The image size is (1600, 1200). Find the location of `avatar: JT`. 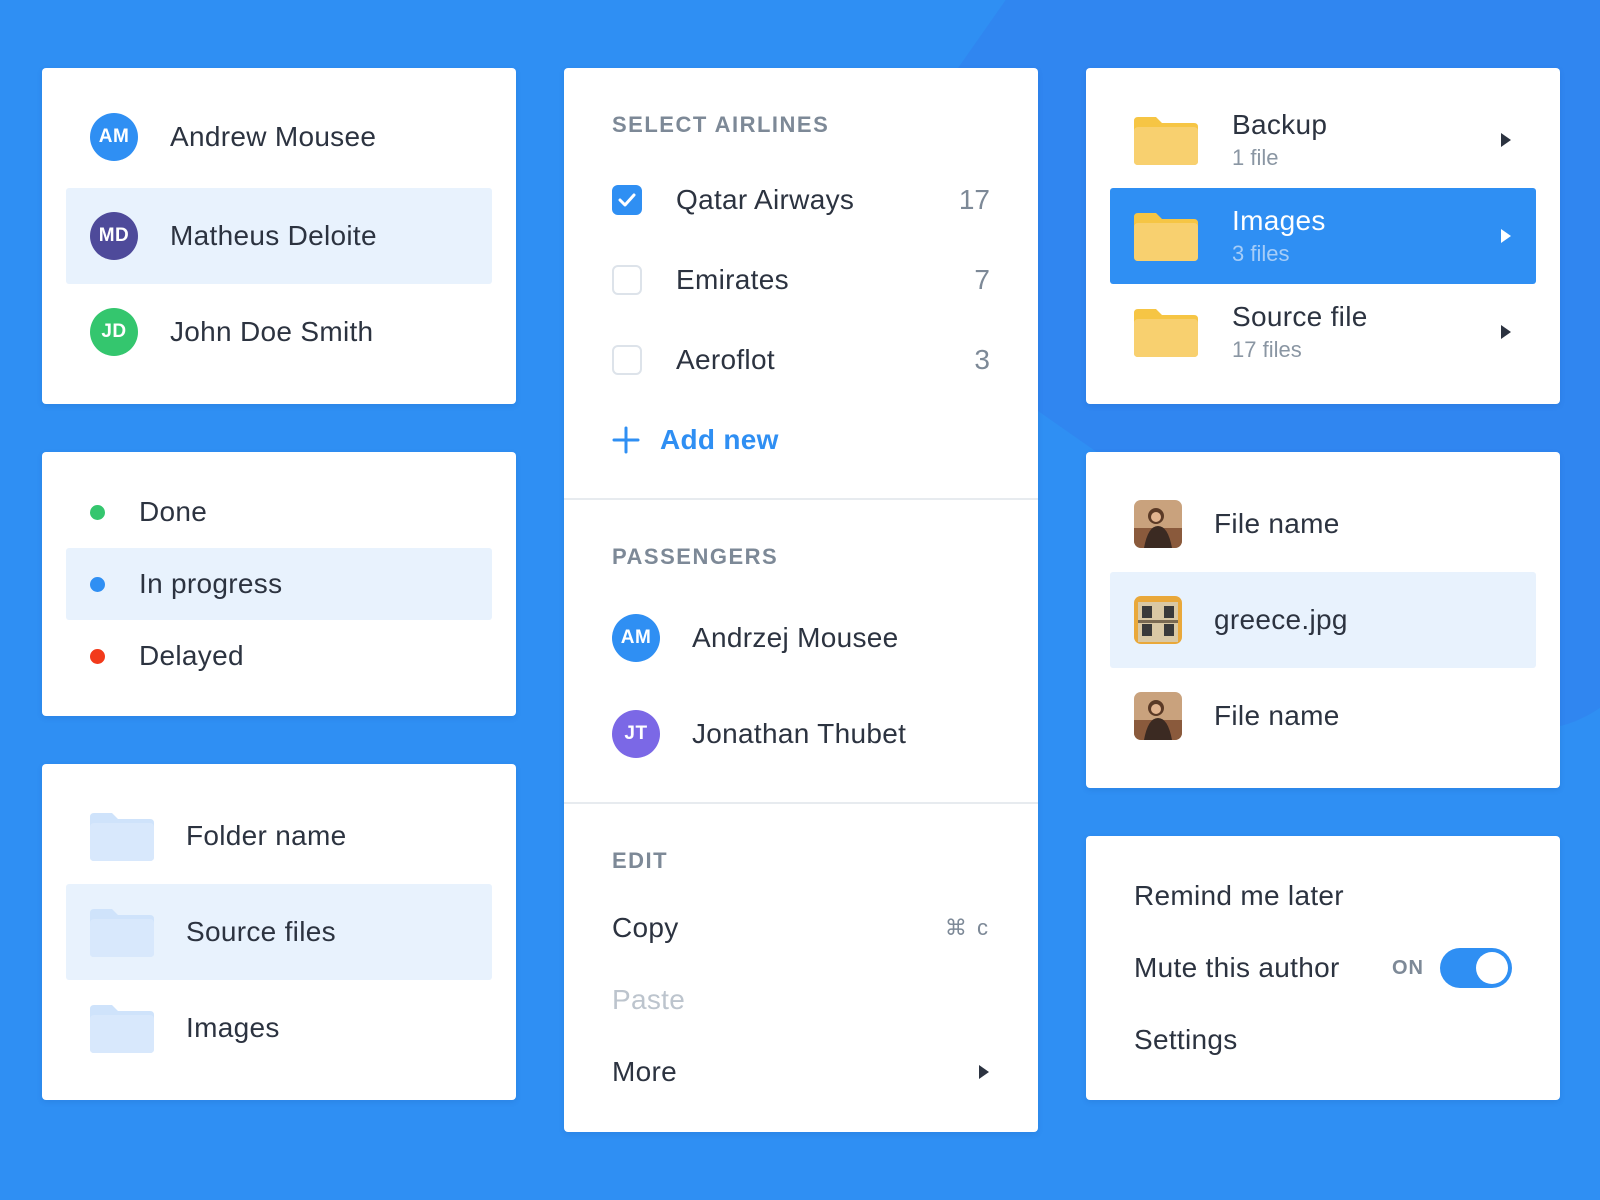

avatar: JT is located at coordinates (636, 734).